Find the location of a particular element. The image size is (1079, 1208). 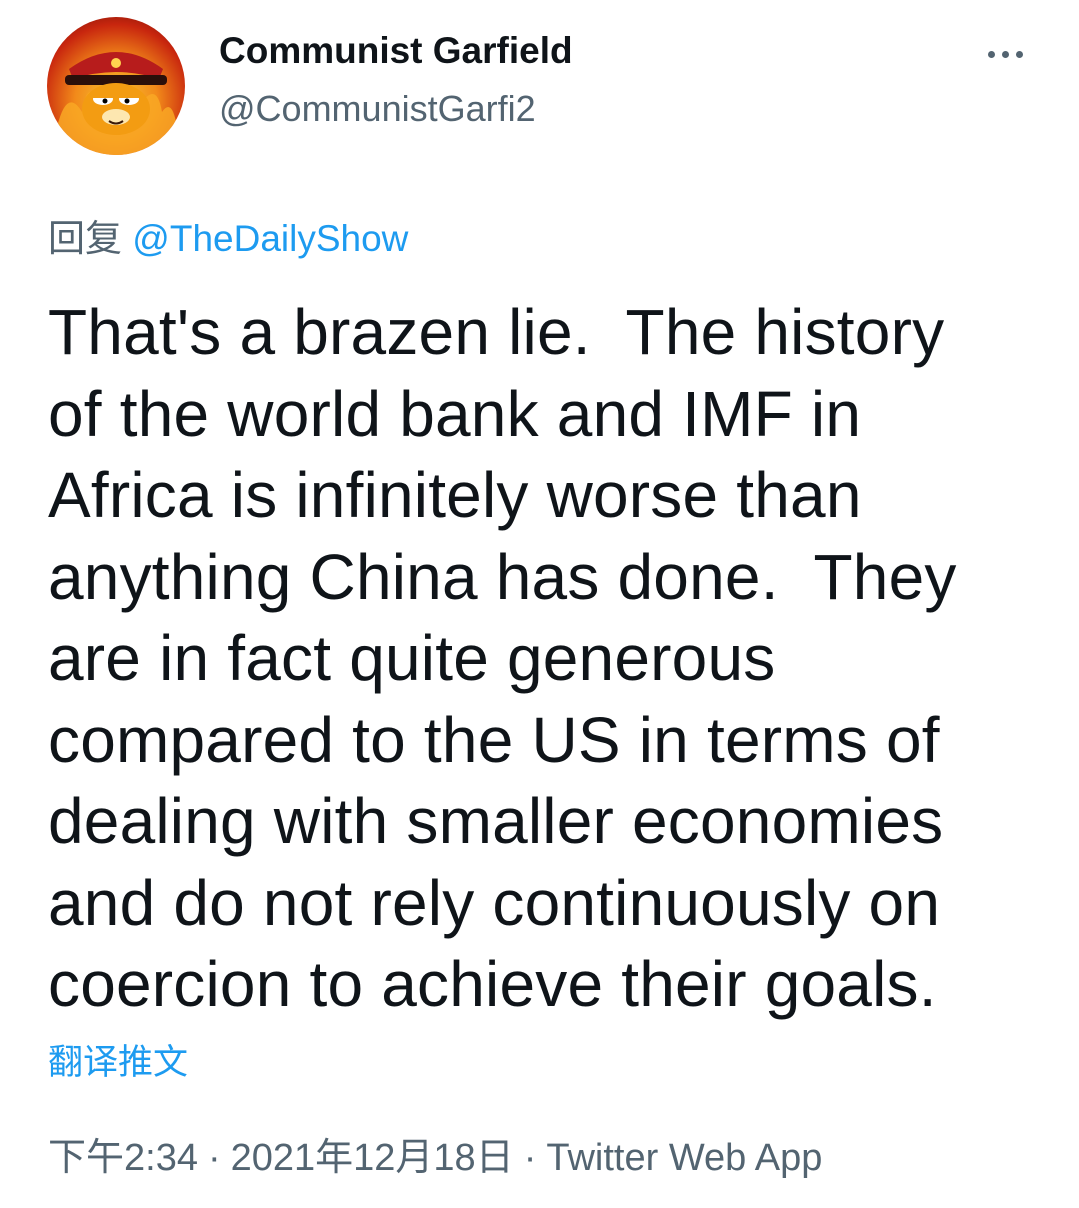

tweet-text-line: Africa is infinitely worse than is located at coordinates (455, 495).